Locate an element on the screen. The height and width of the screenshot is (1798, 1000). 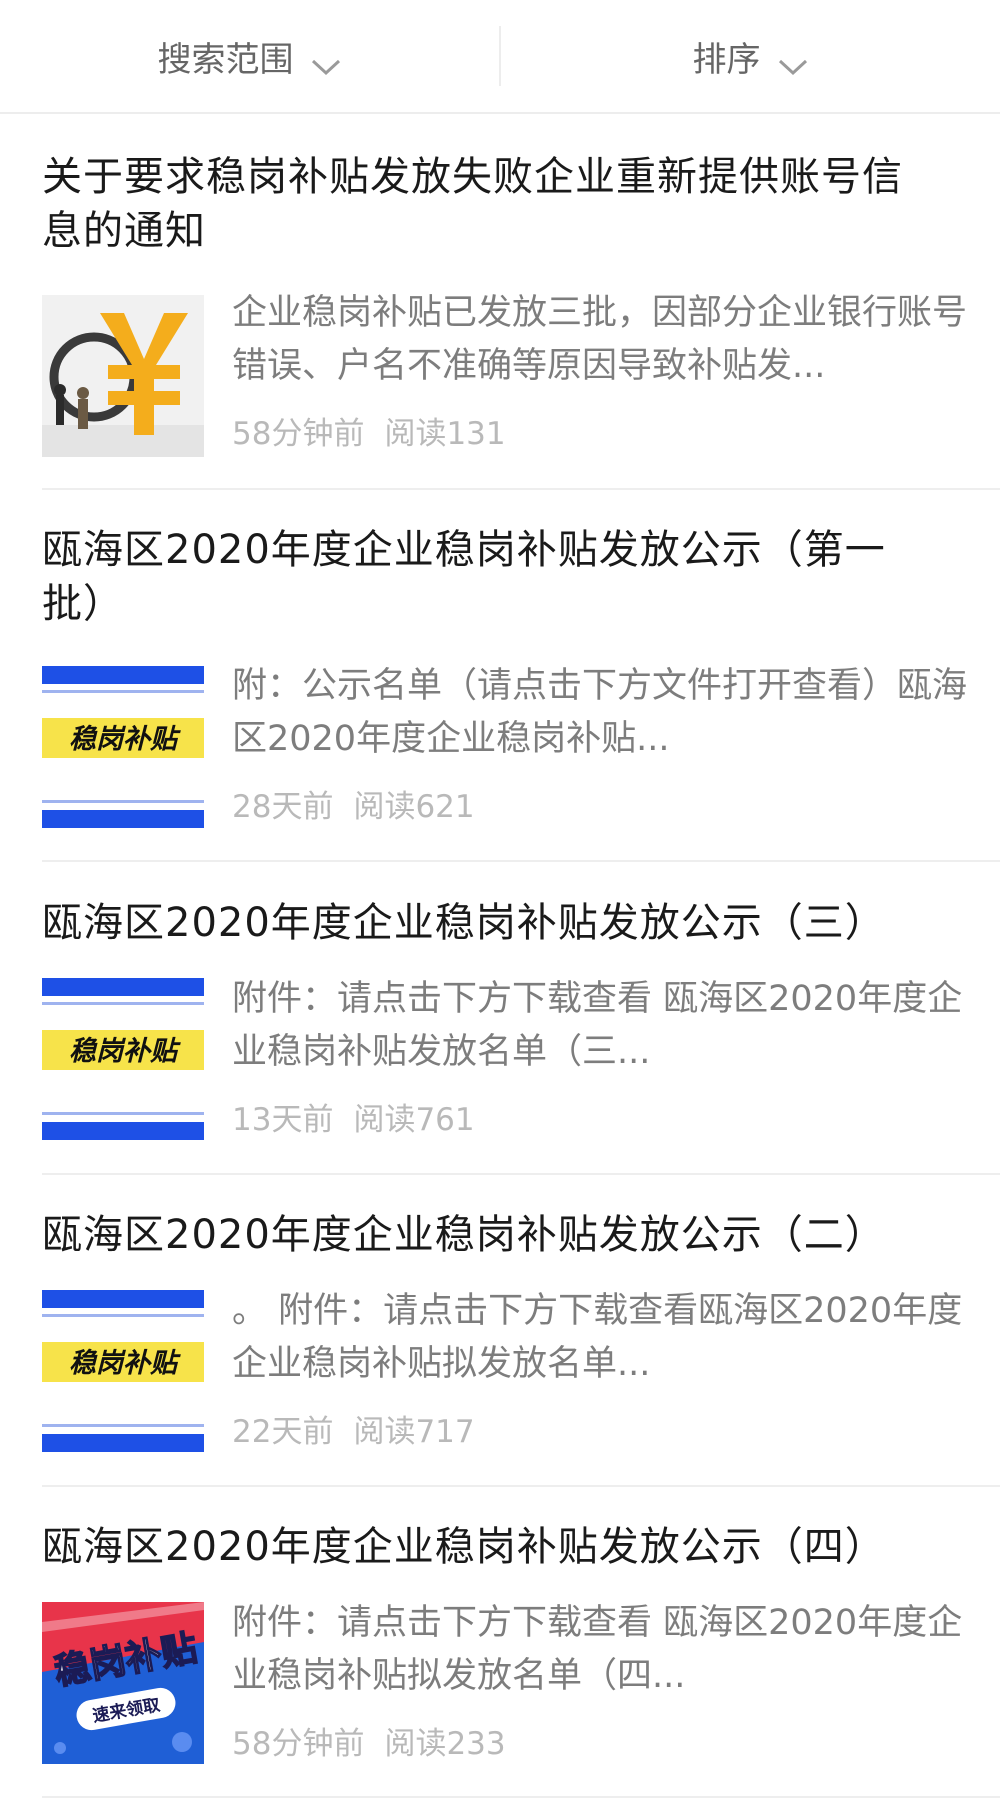
article-title: 关于要求稳岗补贴发放失败企业重新提供账号信息的通知 is located at coordinates (472, 204).